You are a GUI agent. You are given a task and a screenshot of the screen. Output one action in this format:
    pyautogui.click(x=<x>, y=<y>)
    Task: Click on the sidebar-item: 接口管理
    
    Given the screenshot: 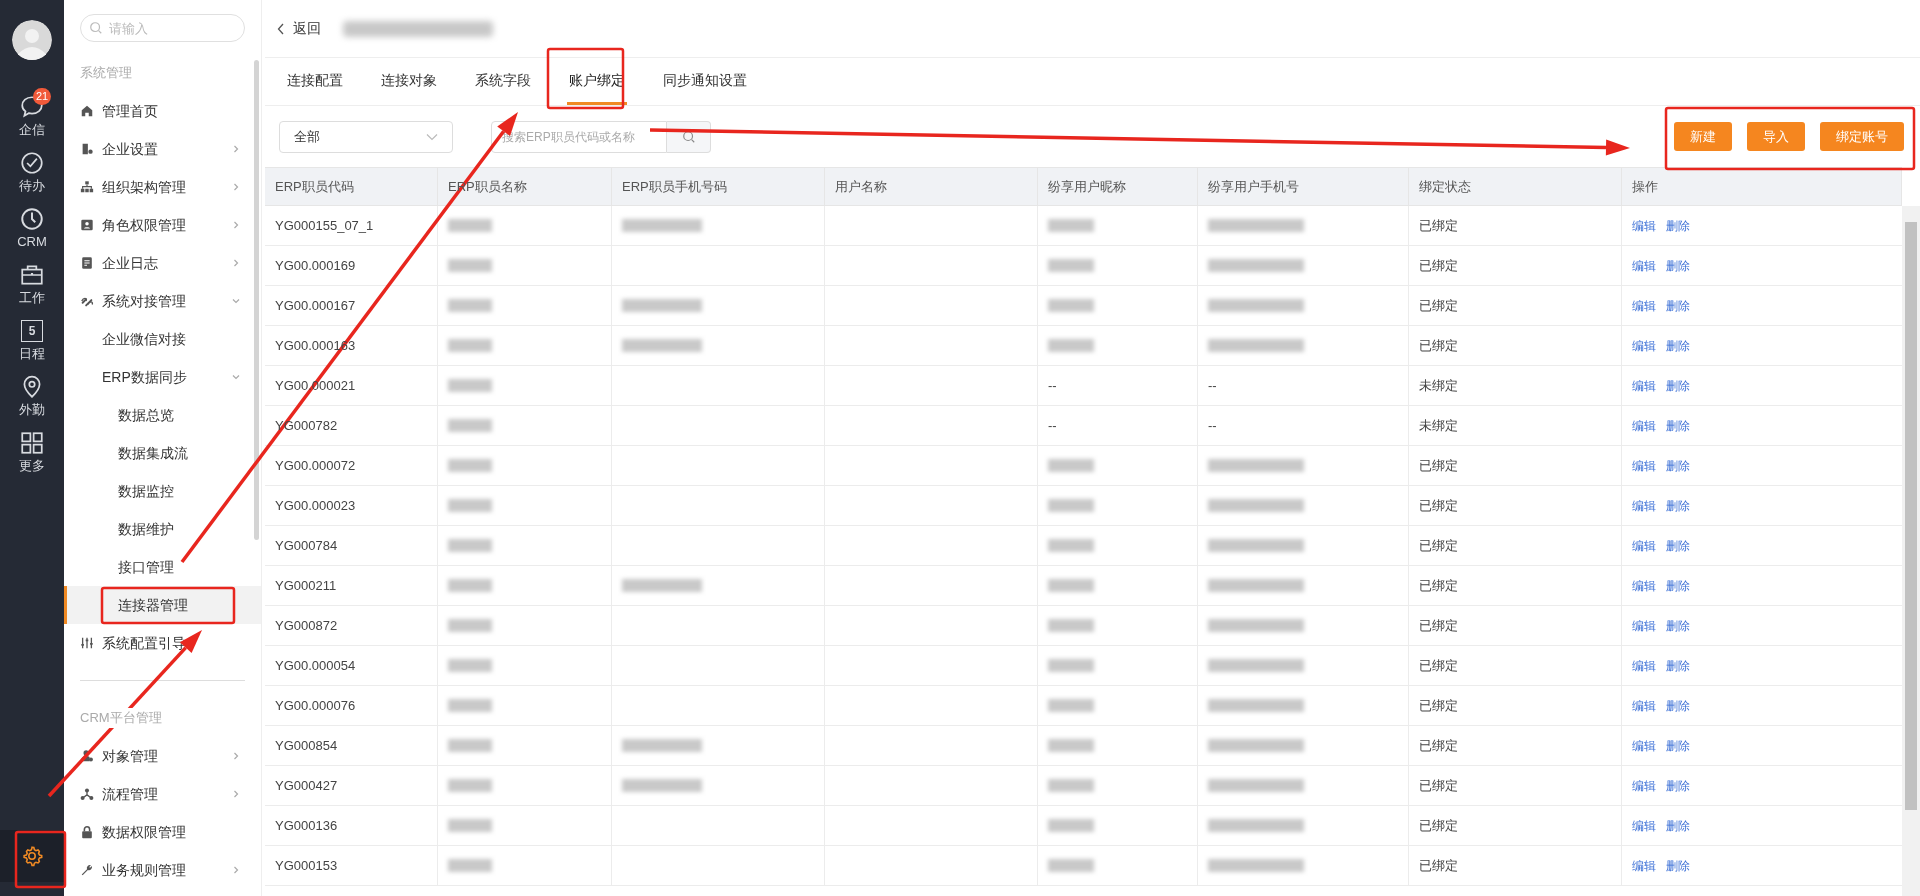 What is the action you would take?
    pyautogui.click(x=162, y=567)
    